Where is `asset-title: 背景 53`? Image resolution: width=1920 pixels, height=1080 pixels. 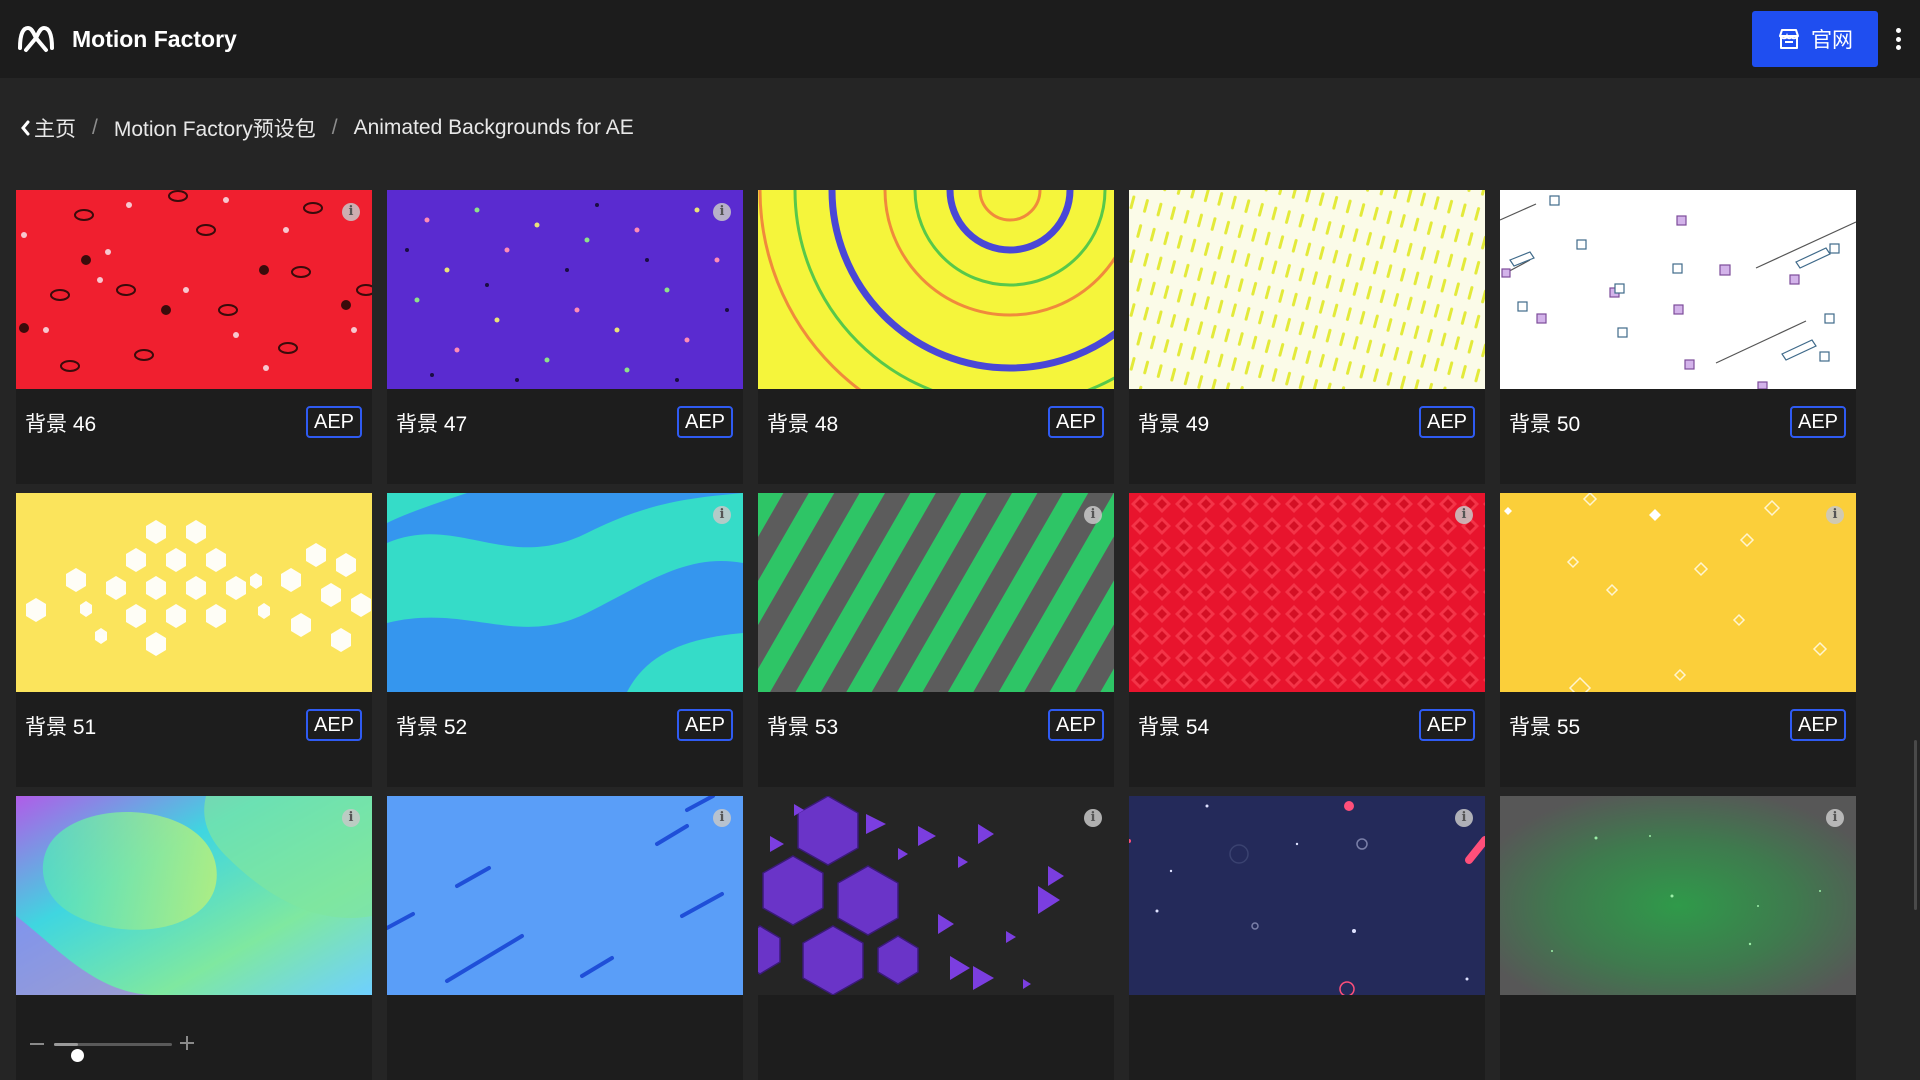
asset-title: 背景 53 is located at coordinates (803, 727).